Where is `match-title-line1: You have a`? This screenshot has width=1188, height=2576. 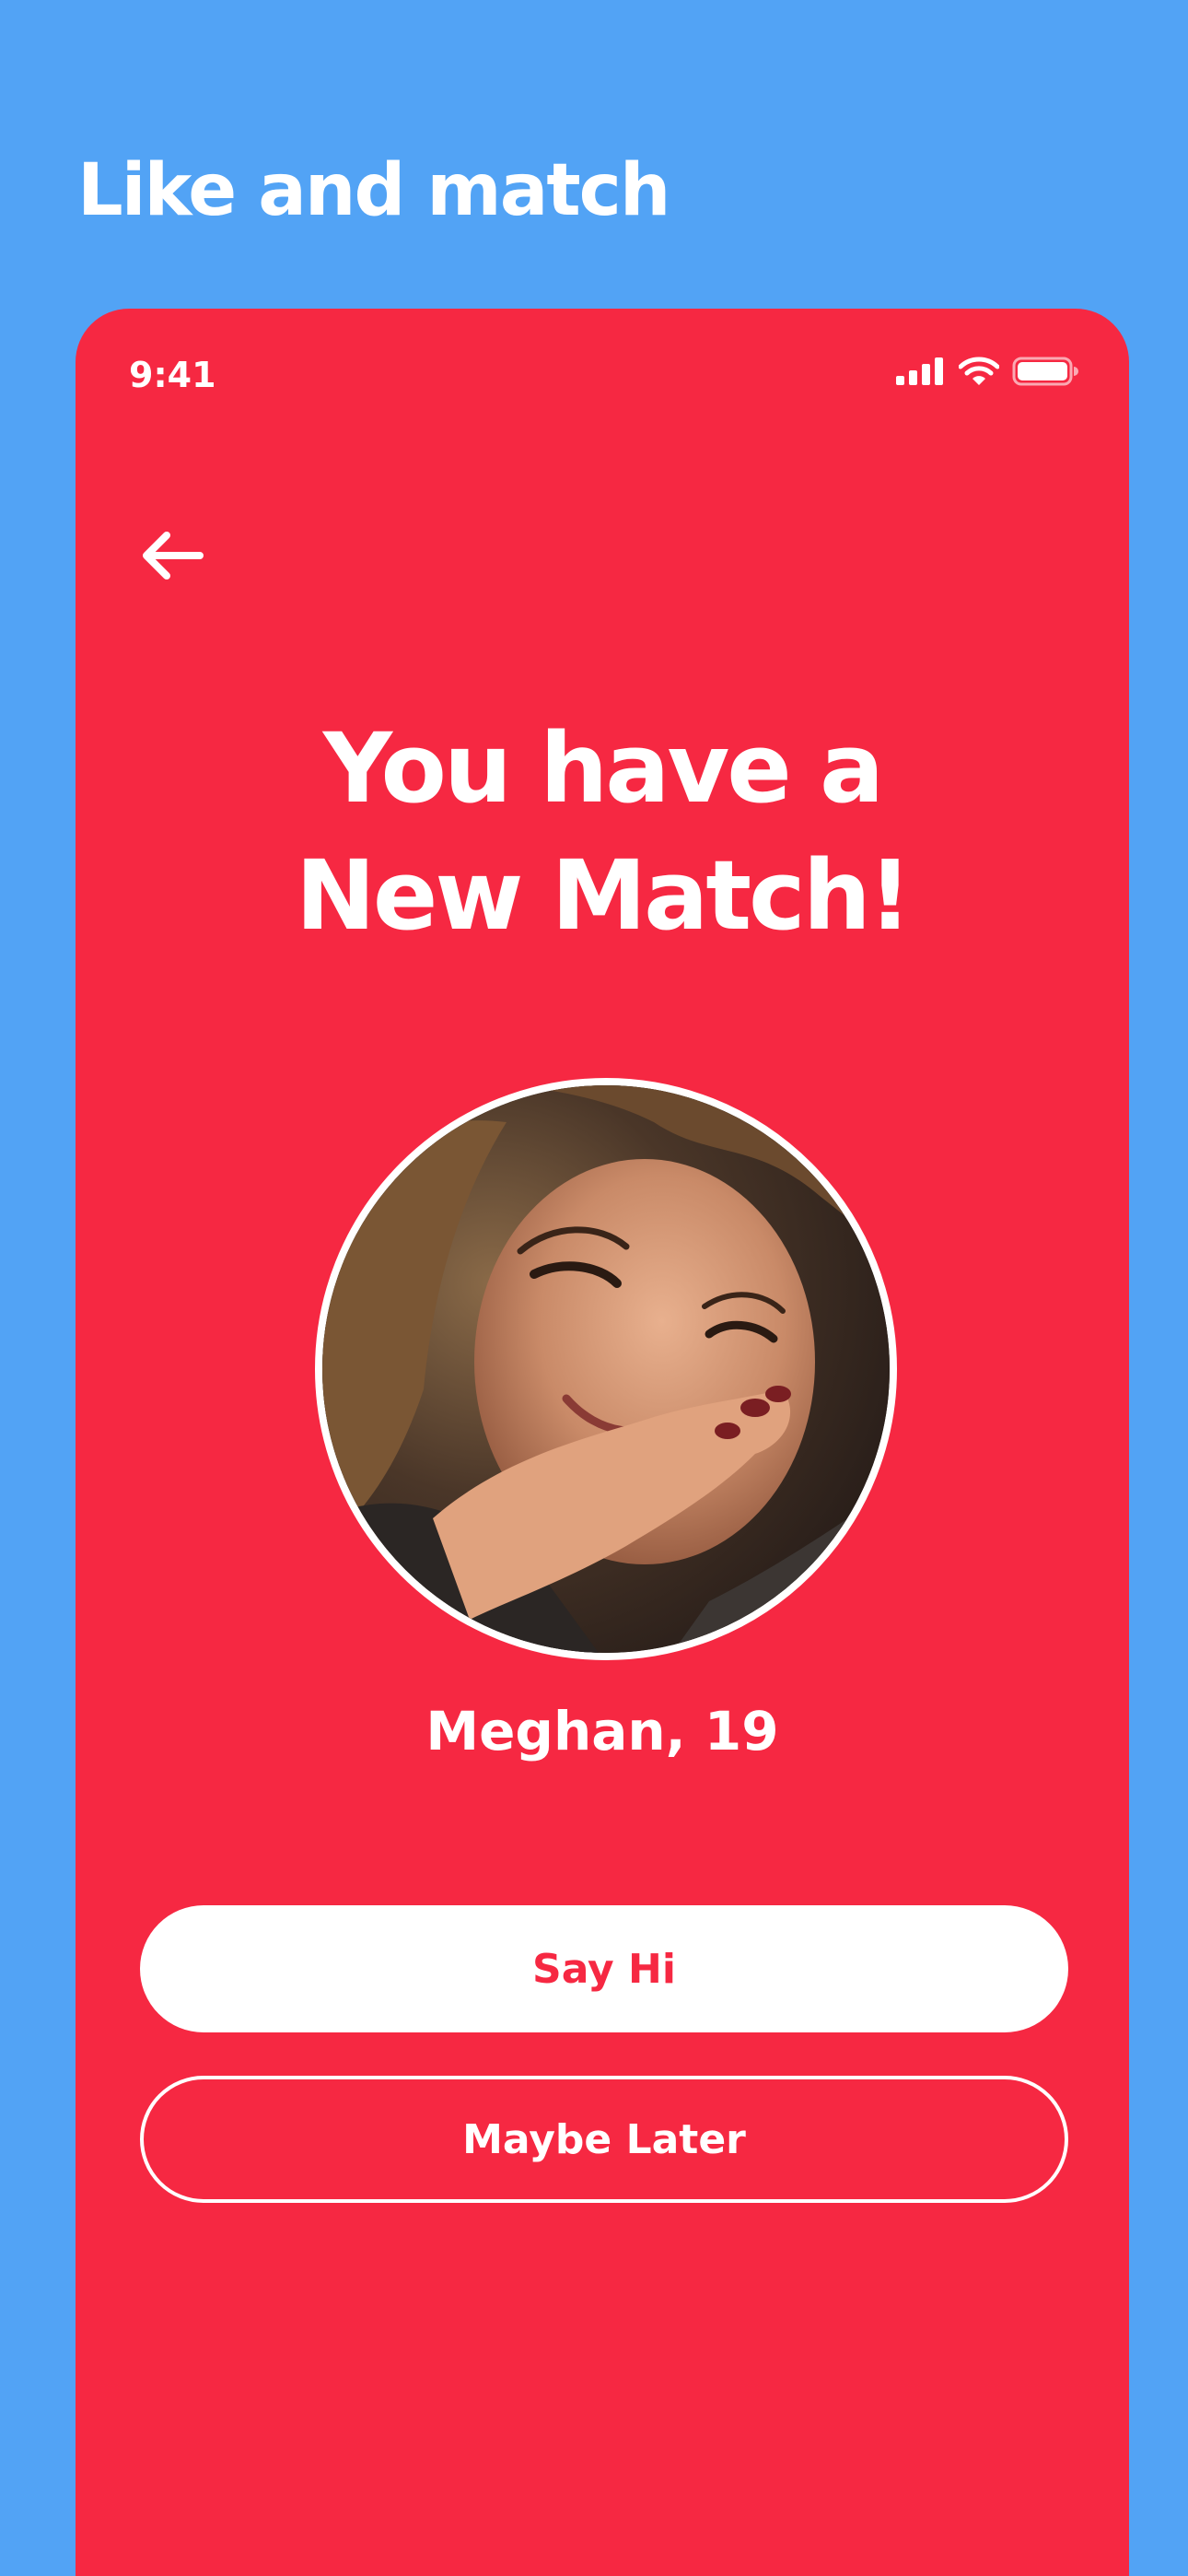
match-title-line1: You have a is located at coordinates (603, 768).